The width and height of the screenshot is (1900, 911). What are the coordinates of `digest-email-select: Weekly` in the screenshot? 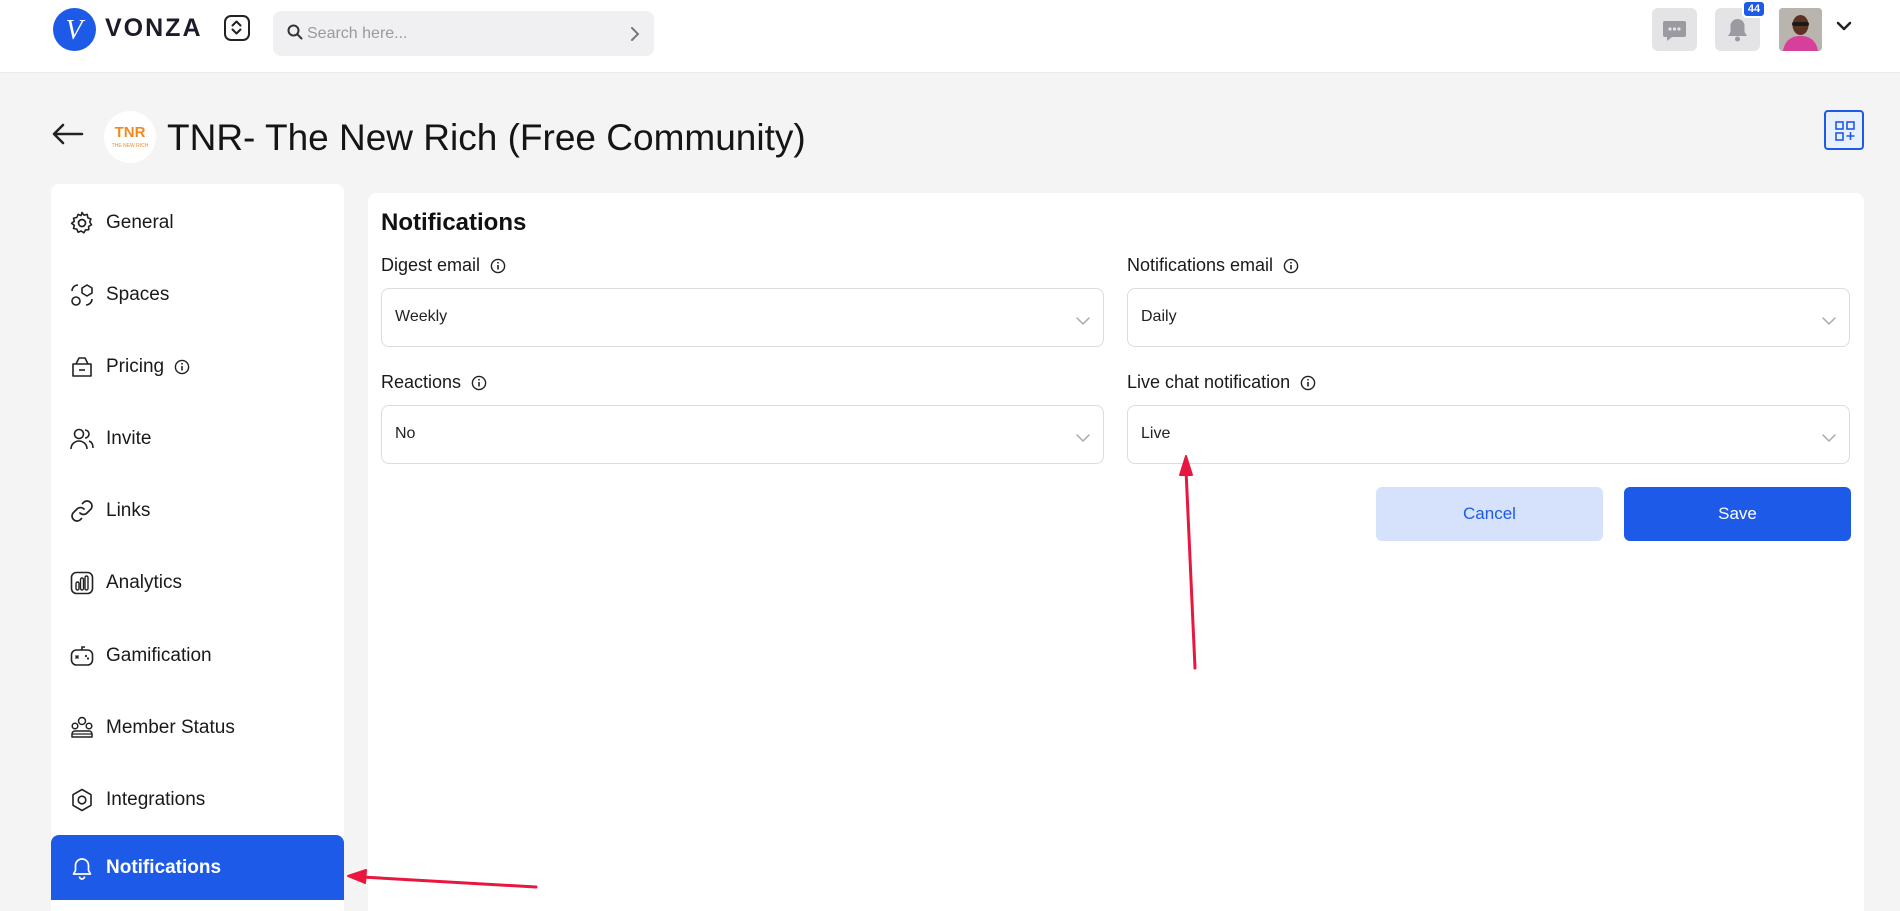 It's located at (742, 317).